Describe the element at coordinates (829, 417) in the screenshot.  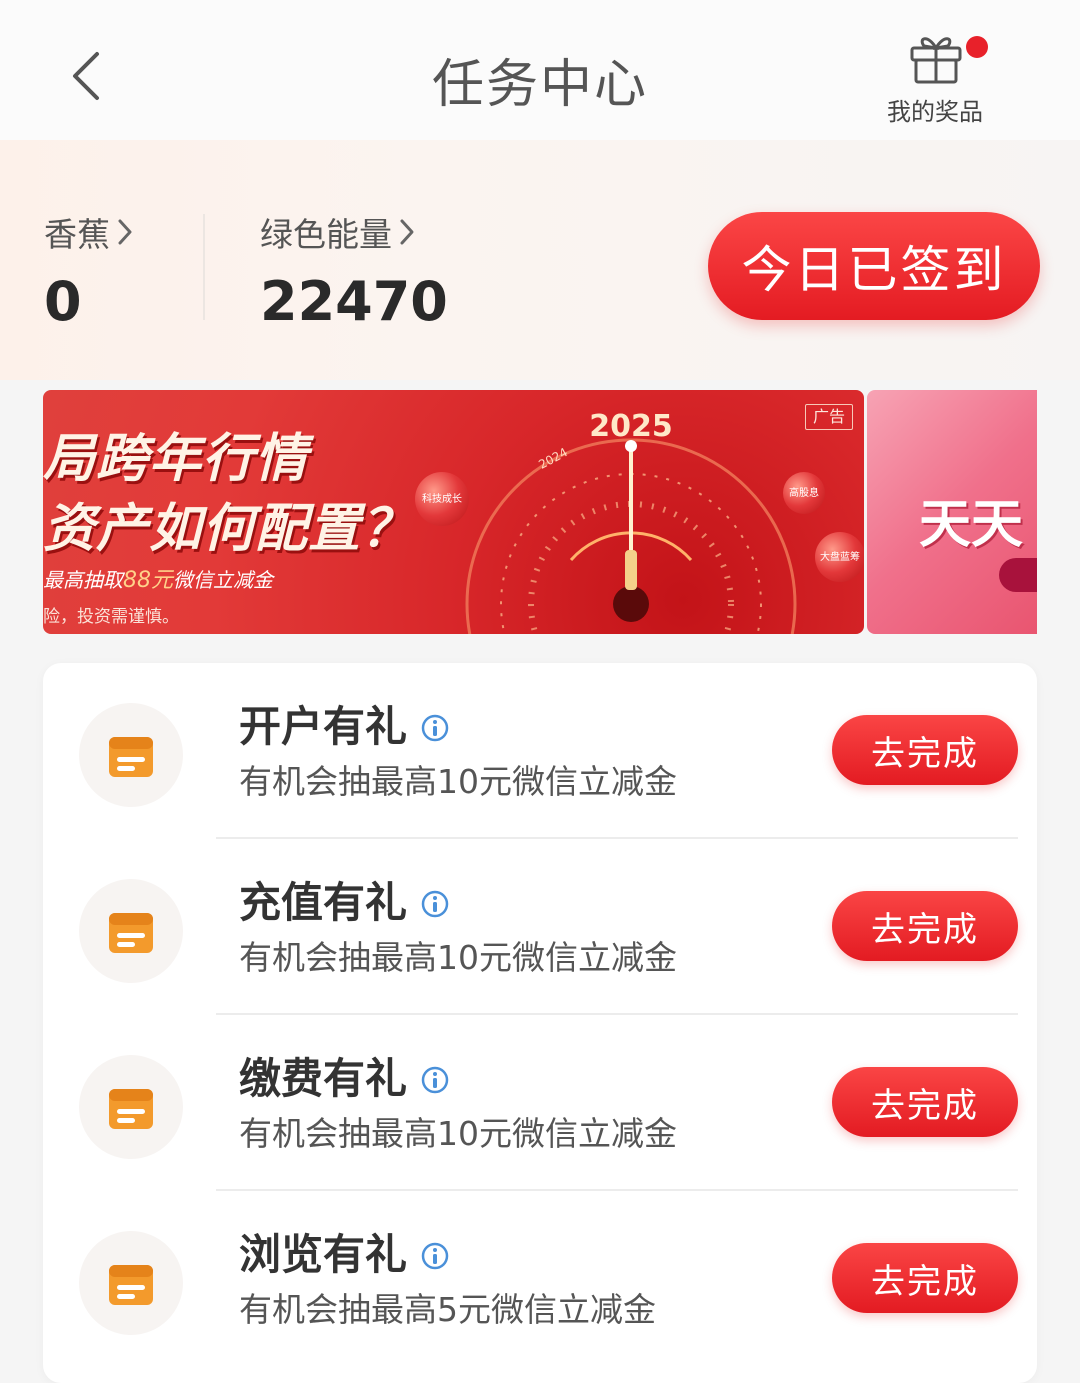
I see `ad-tag: 广告` at that location.